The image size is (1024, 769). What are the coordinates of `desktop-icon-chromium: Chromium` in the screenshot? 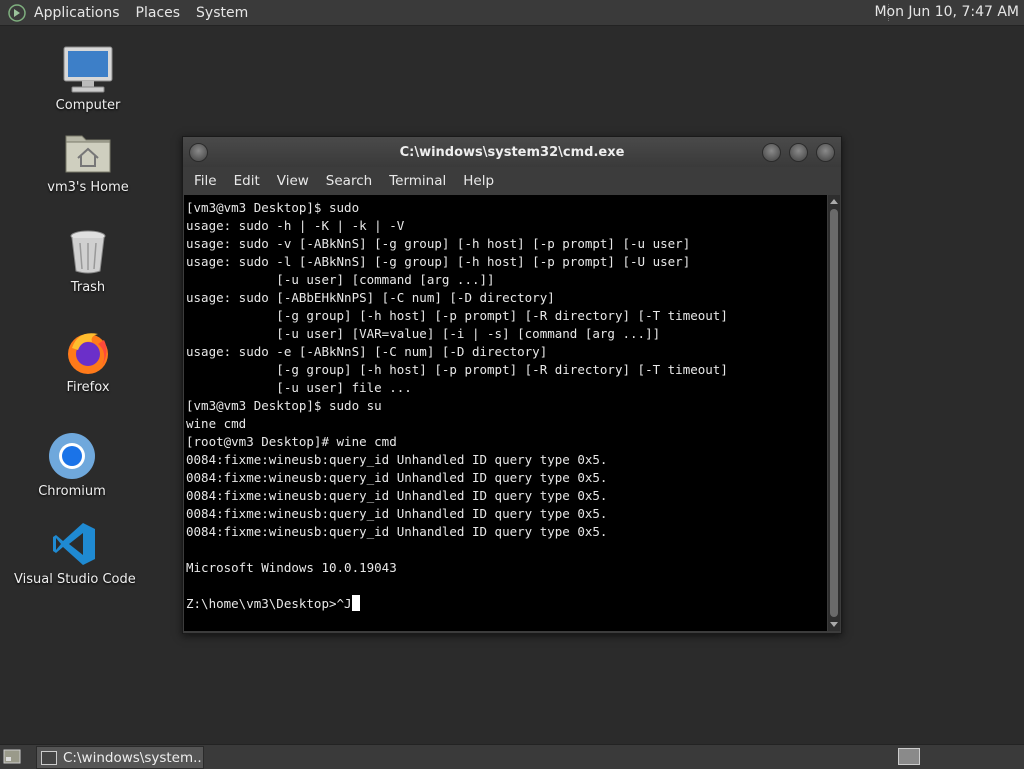 It's located at (72, 464).